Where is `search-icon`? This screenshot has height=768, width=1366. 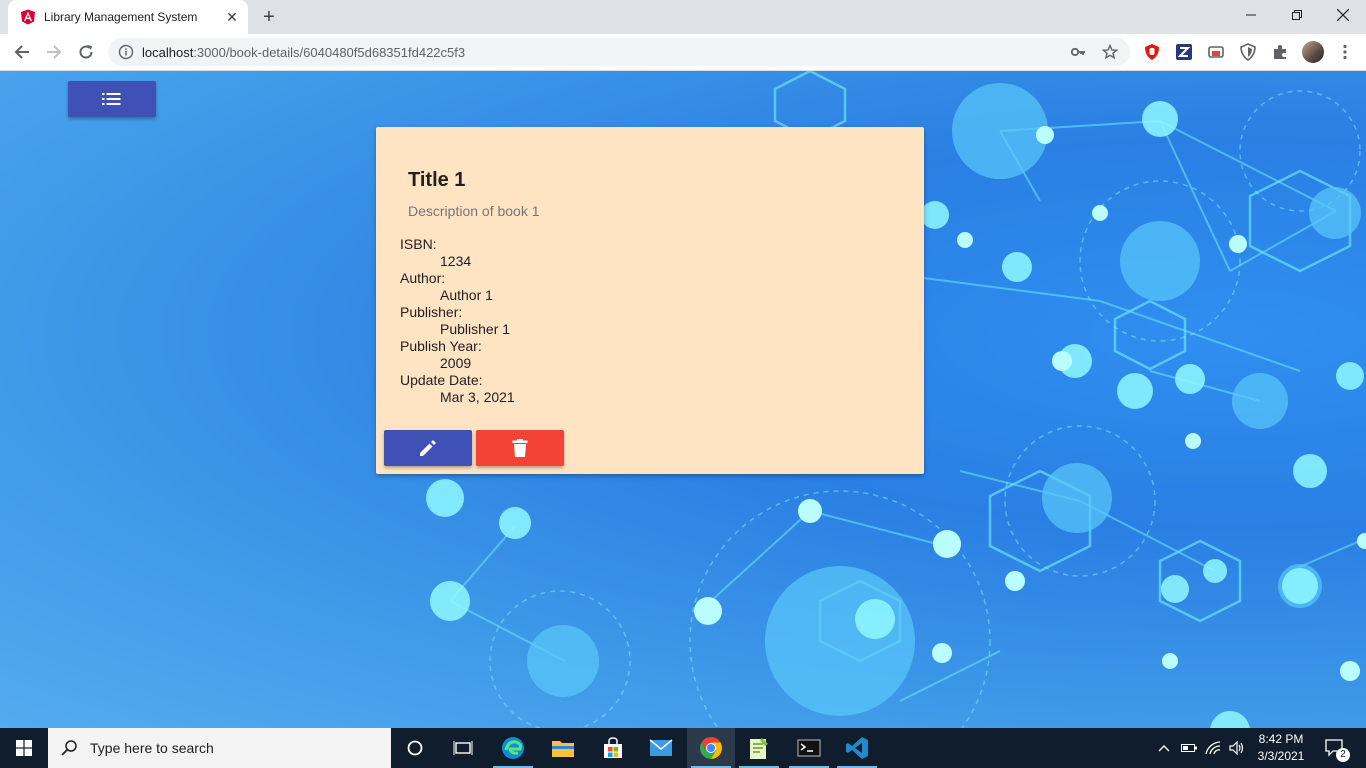
search-icon is located at coordinates (69, 748).